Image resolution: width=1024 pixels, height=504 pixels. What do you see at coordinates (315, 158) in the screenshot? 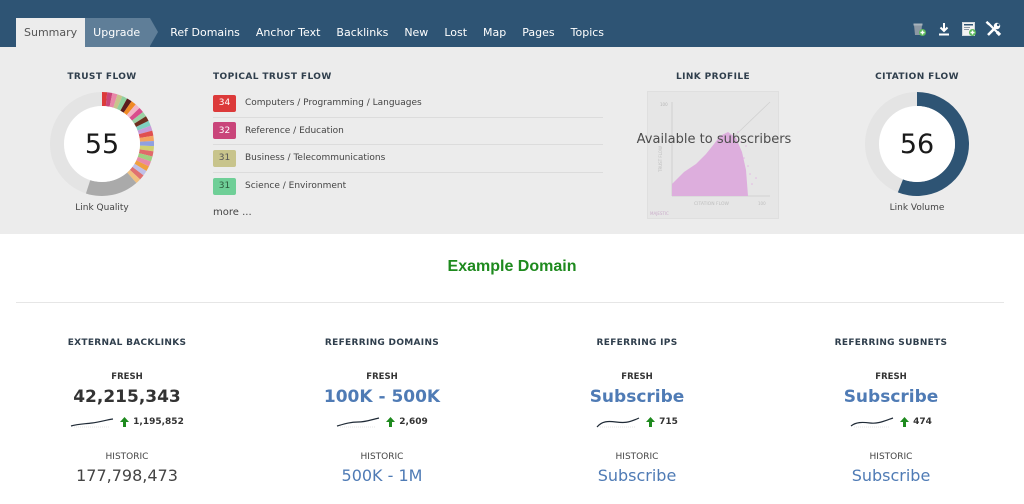
I see `topic-label: Business / Telecommunications` at bounding box center [315, 158].